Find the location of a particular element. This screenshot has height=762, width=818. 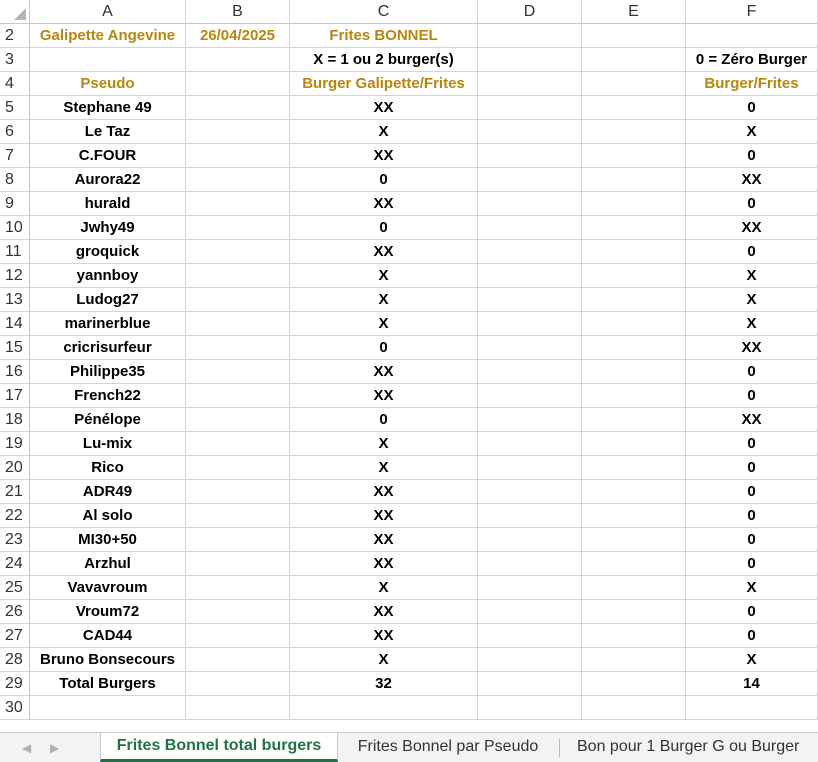

row-header: 30 is located at coordinates (15, 708).